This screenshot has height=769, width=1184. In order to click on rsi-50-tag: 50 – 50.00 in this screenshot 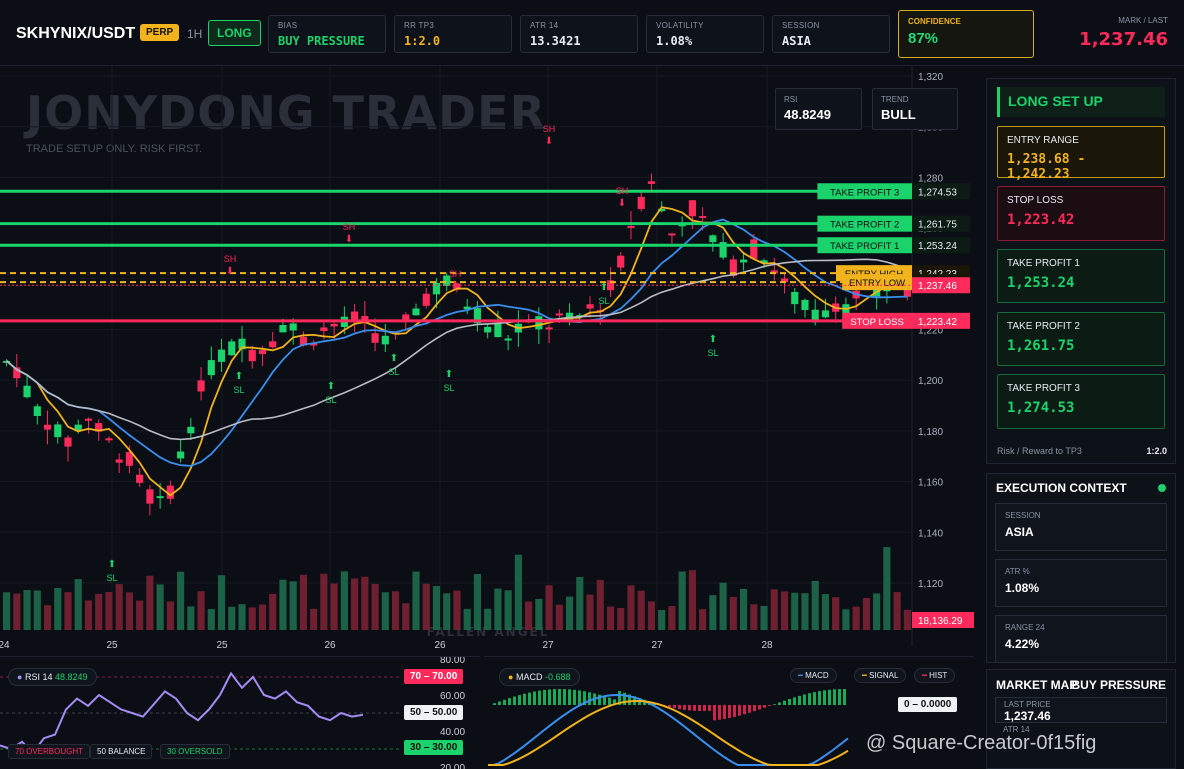, I will do `click(434, 712)`.